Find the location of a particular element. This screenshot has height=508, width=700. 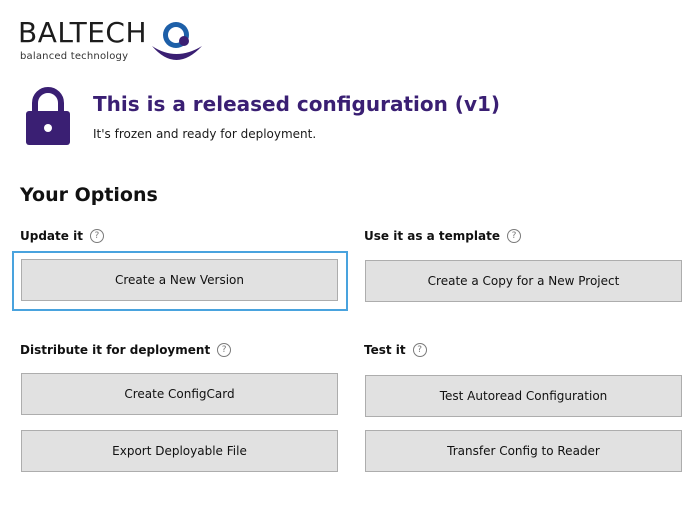

section-template-label: Use it as a template is located at coordinates (432, 236).